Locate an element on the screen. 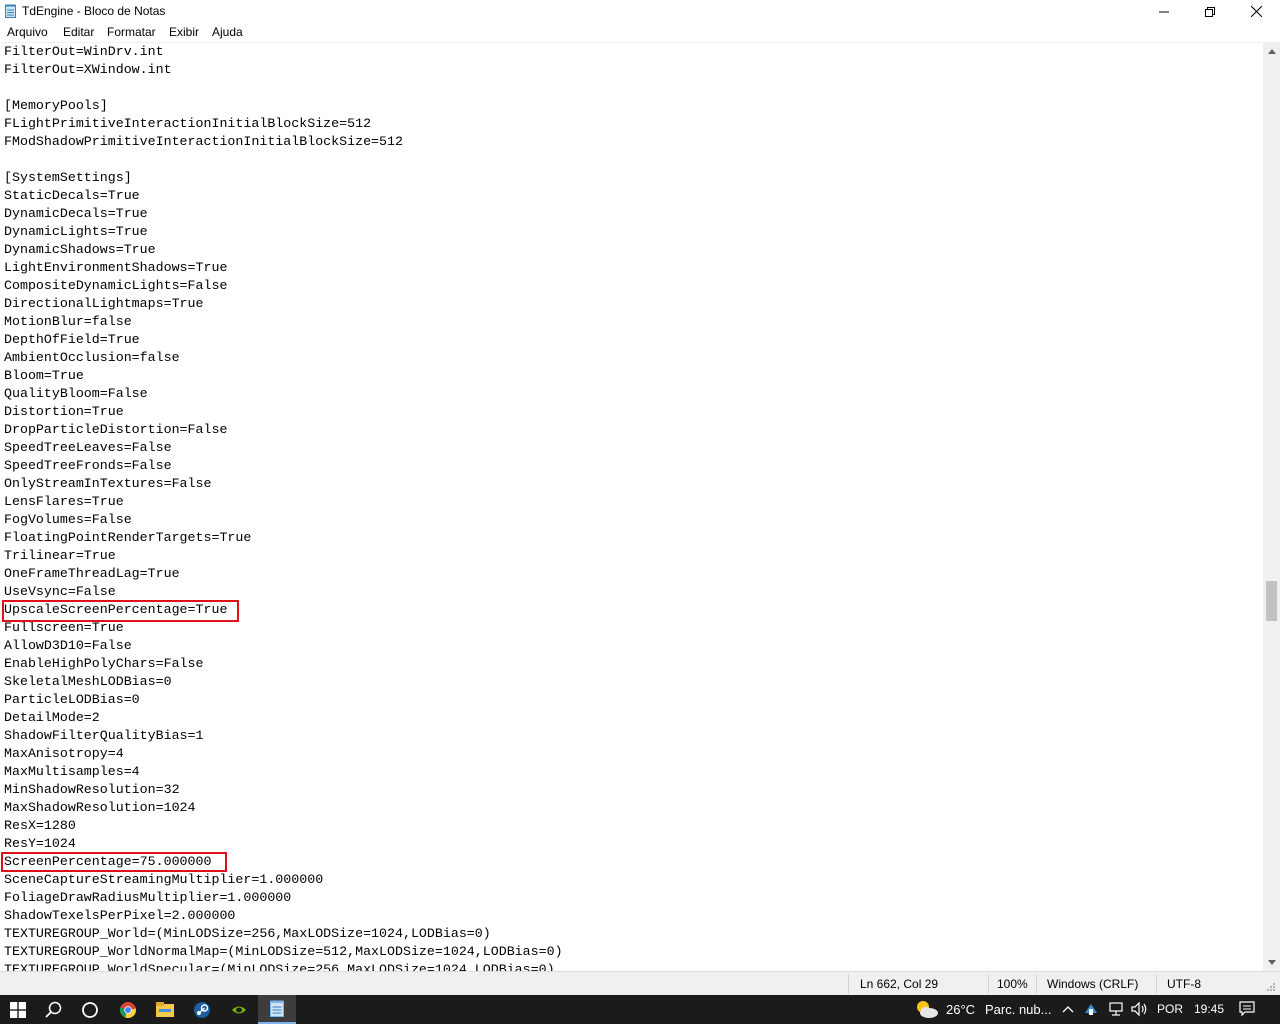  notepad-taskbar-icon is located at coordinates (277, 1009).